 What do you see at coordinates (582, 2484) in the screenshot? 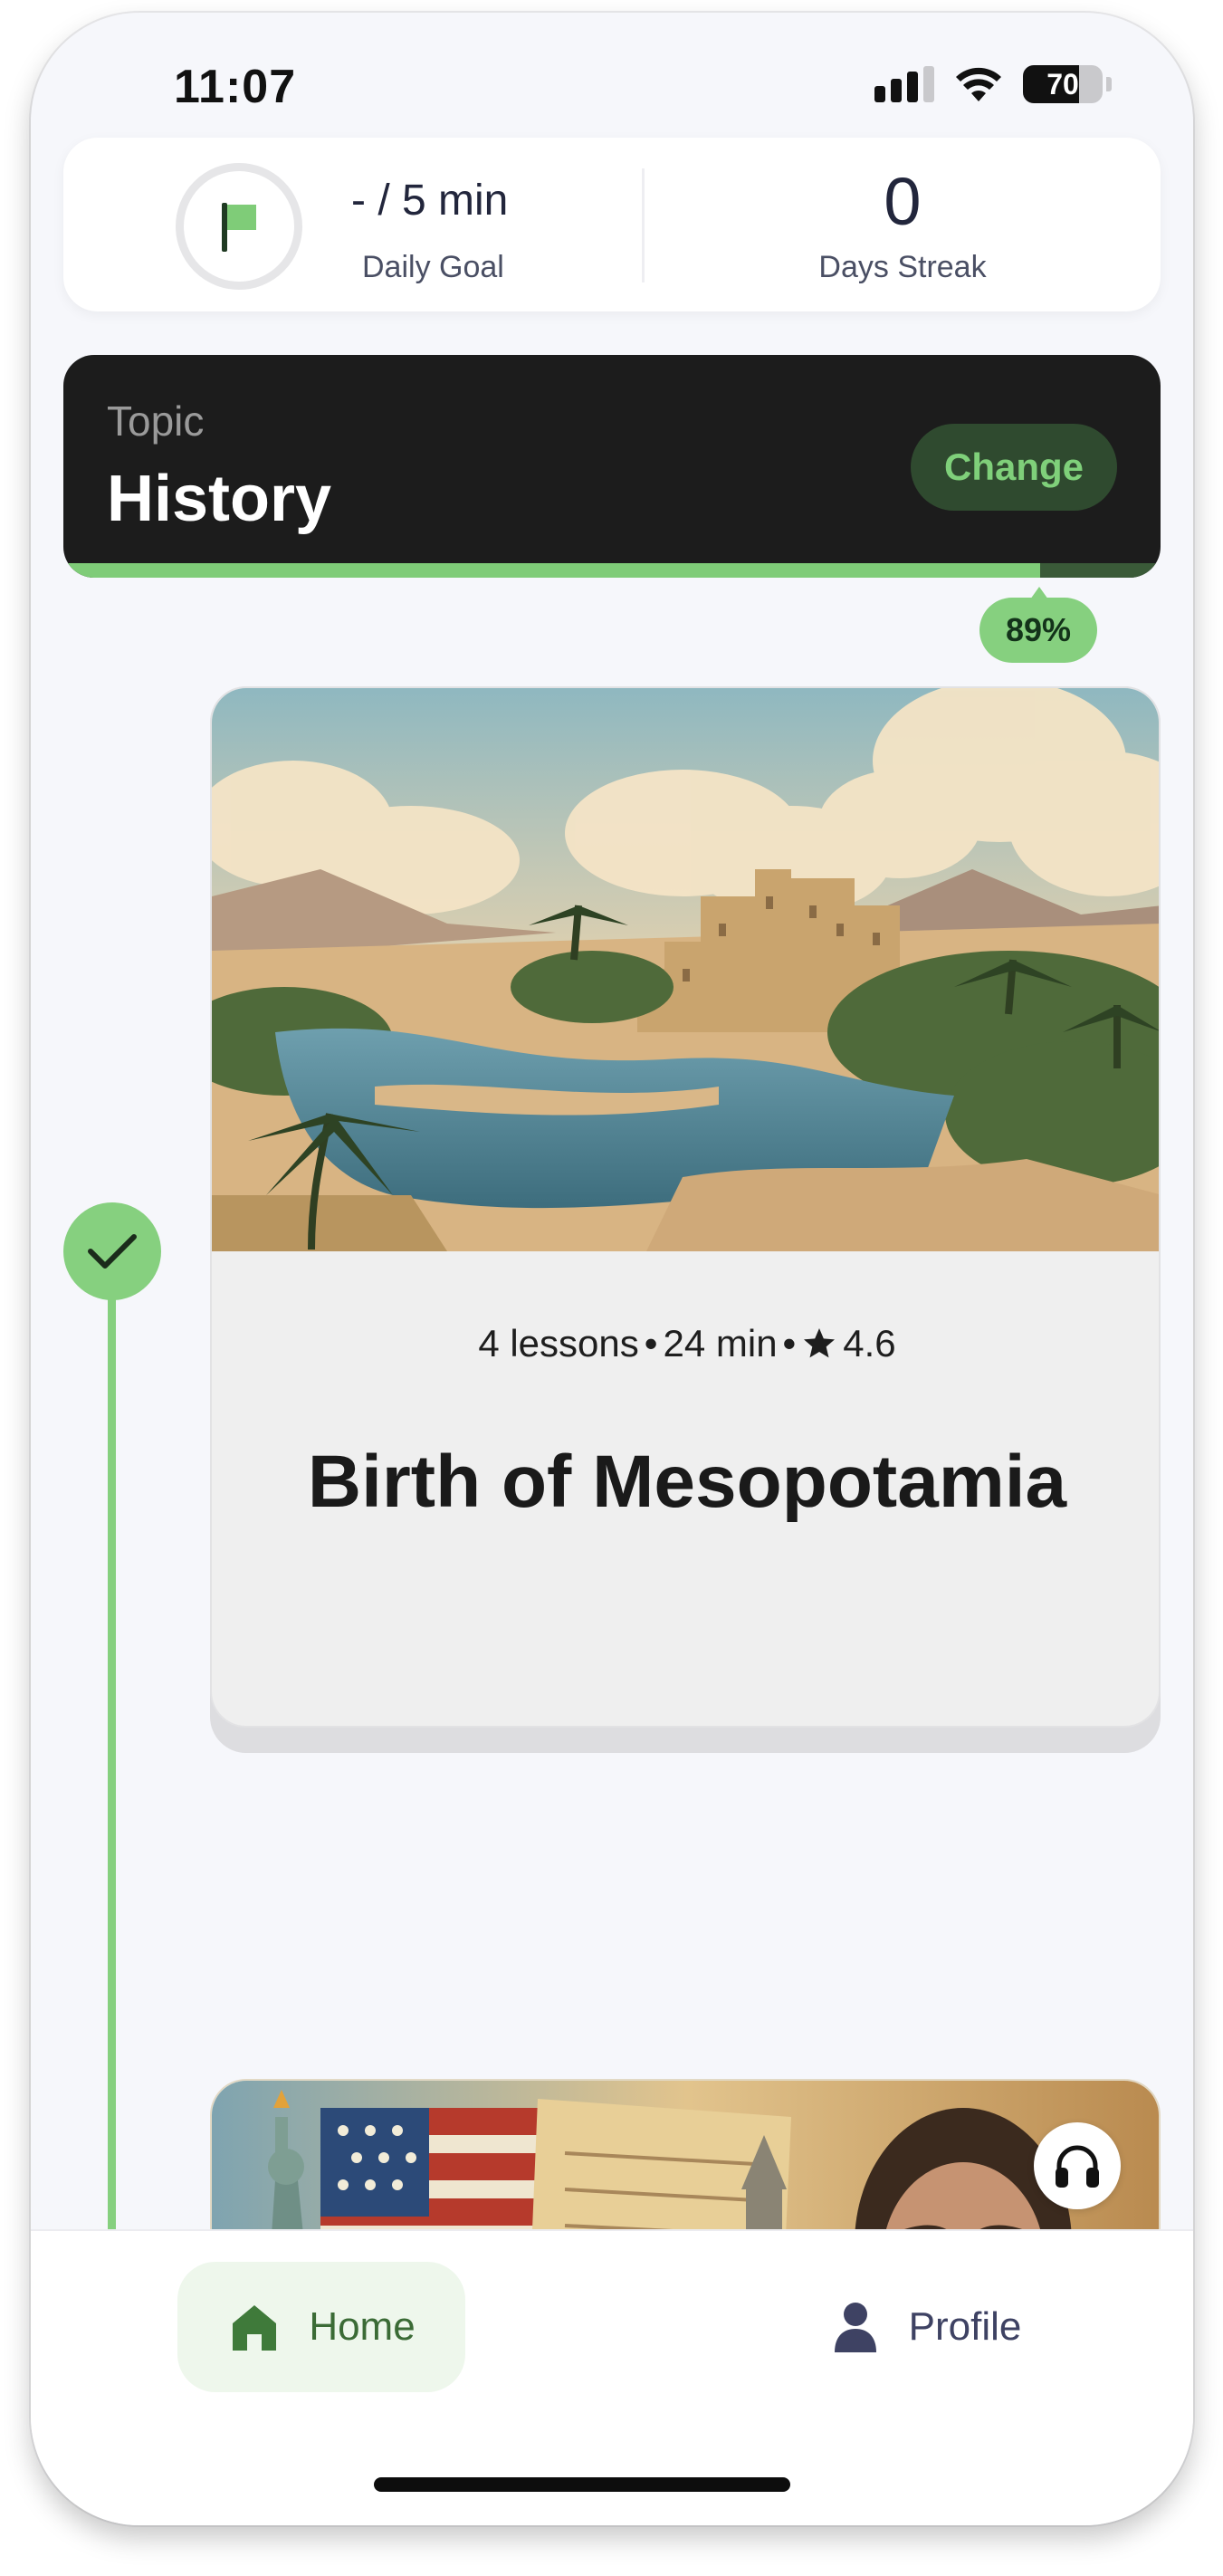
I see `home-indicator` at bounding box center [582, 2484].